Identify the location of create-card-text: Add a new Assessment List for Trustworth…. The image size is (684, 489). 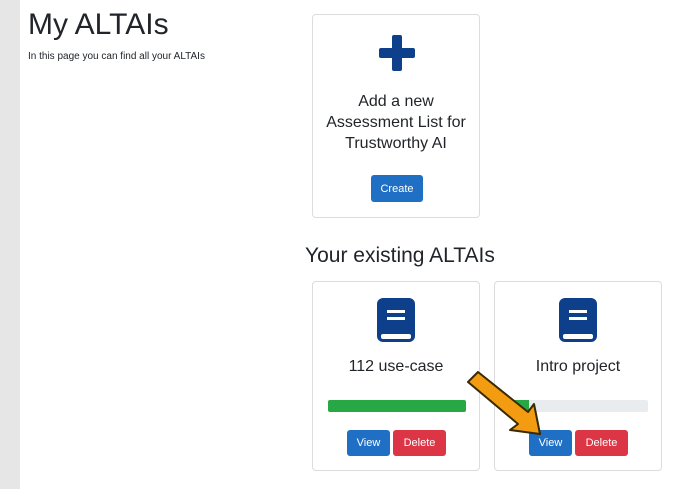
(396, 122).